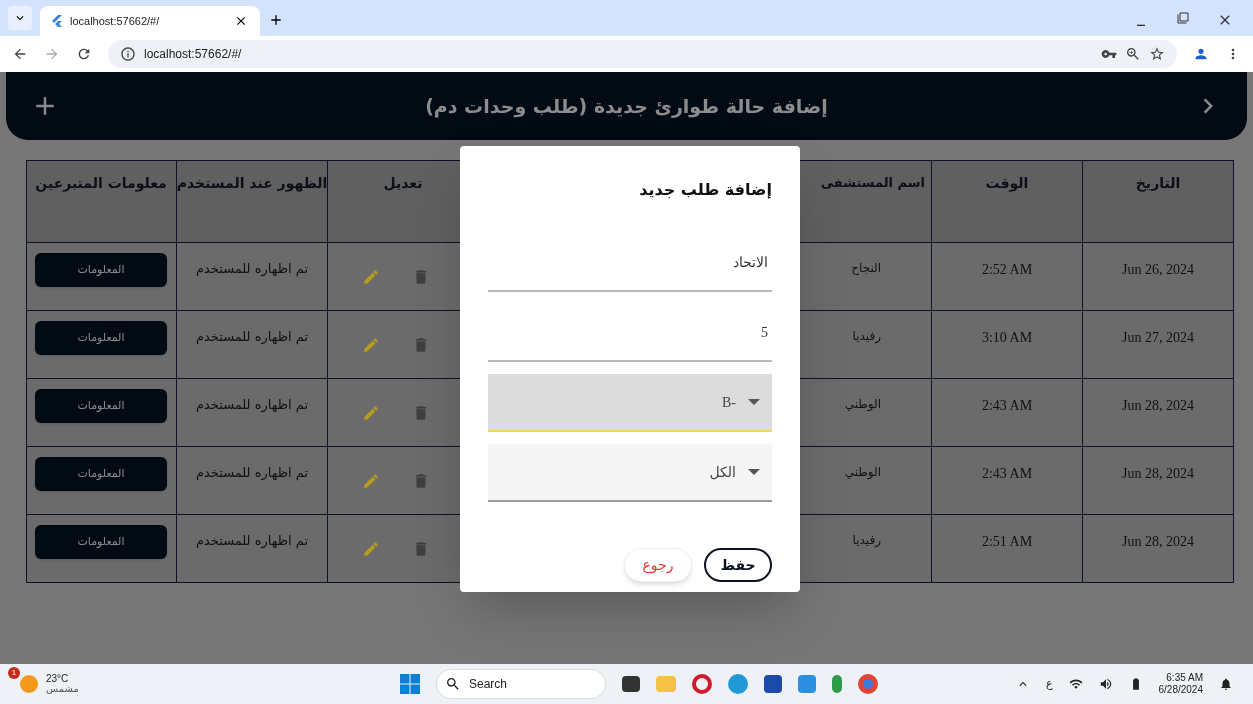  I want to click on input-field: 5, so click(630, 333).